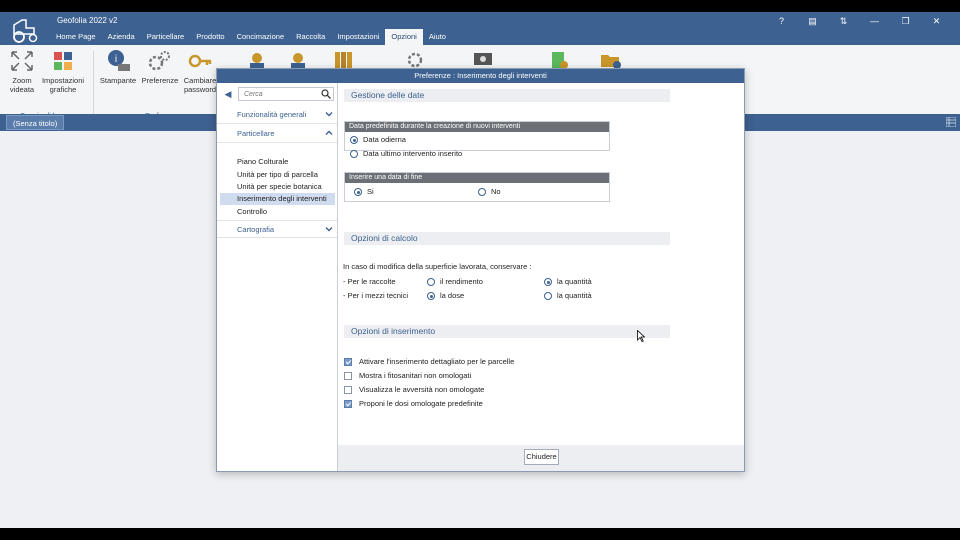 This screenshot has width=960, height=540. What do you see at coordinates (166, 37) in the screenshot?
I see `menu-particellare: Particellare` at bounding box center [166, 37].